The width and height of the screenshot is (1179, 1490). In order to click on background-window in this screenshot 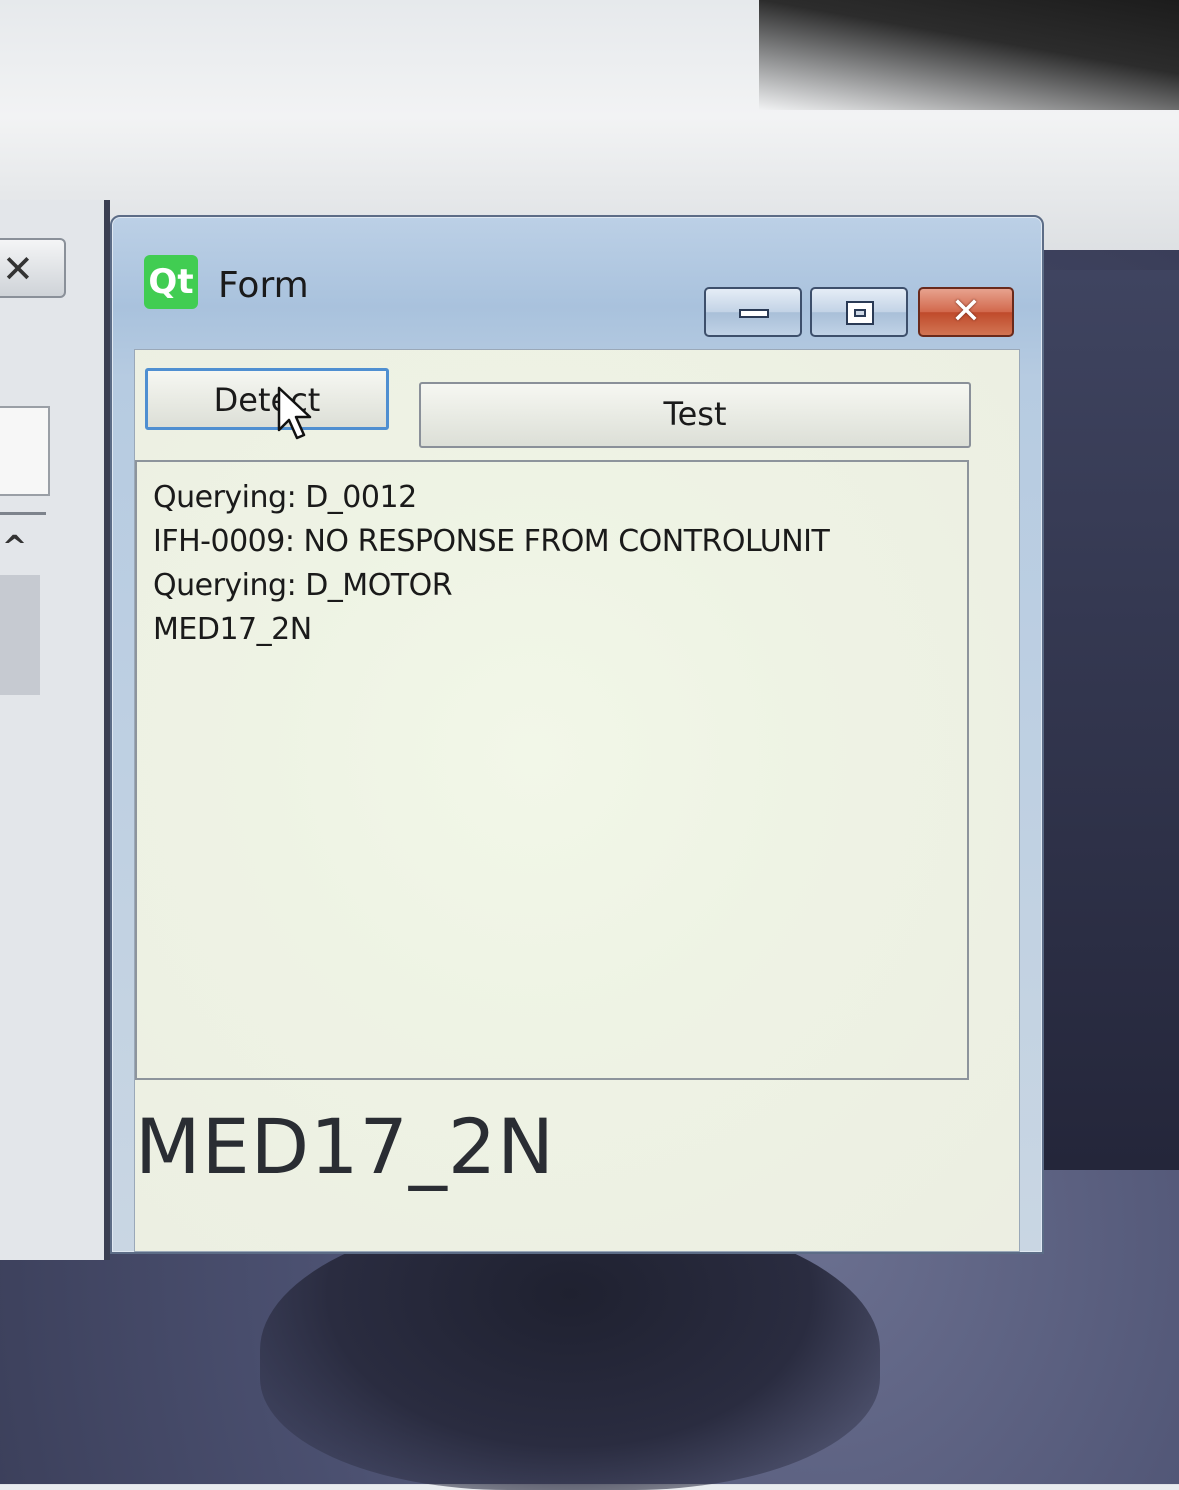, I will do `click(55, 730)`.